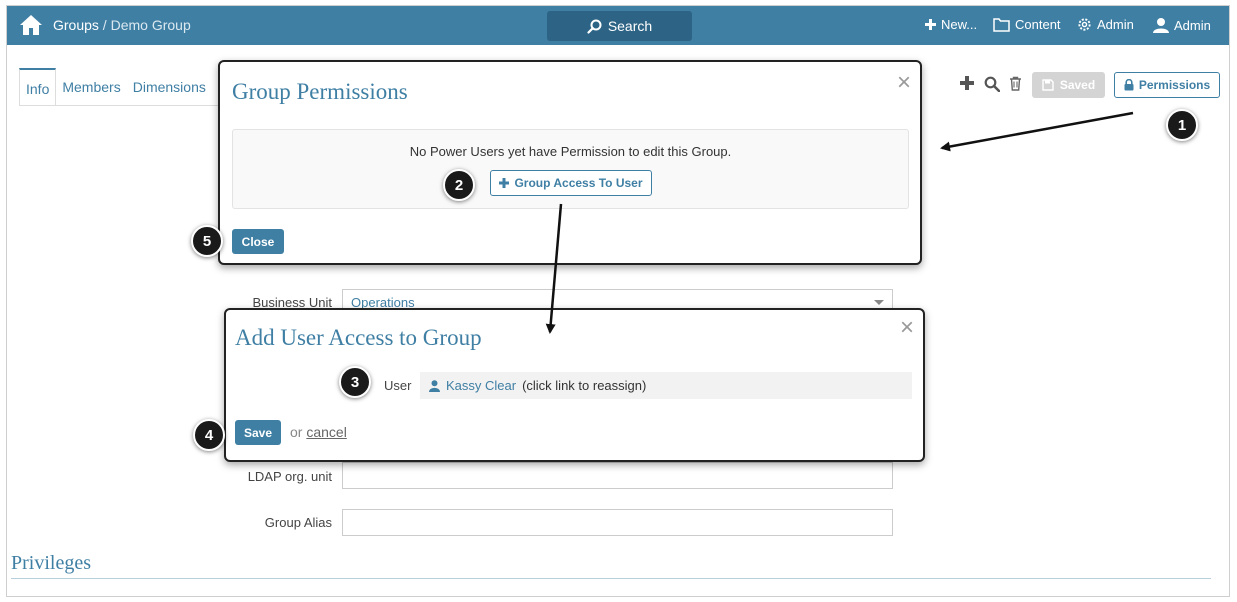  Describe the element at coordinates (1182, 125) in the screenshot. I see `callout-1: 1` at that location.